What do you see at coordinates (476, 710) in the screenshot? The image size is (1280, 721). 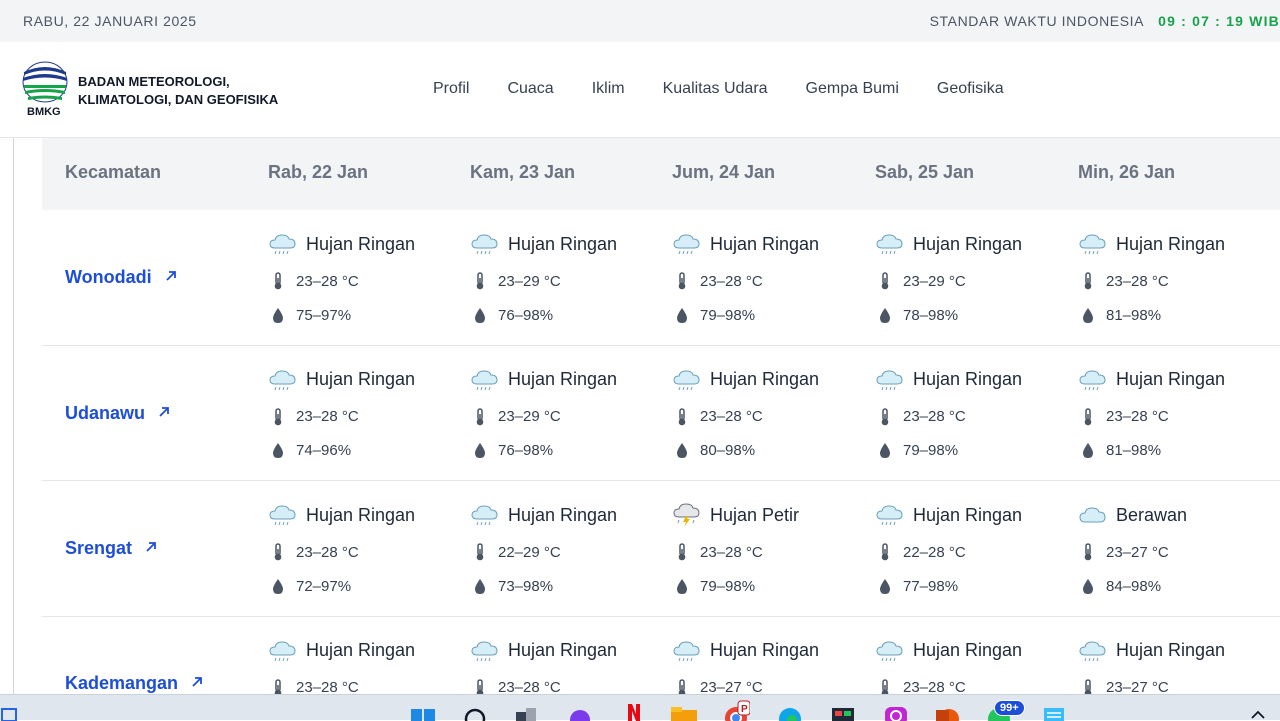 I see `search-icon` at bounding box center [476, 710].